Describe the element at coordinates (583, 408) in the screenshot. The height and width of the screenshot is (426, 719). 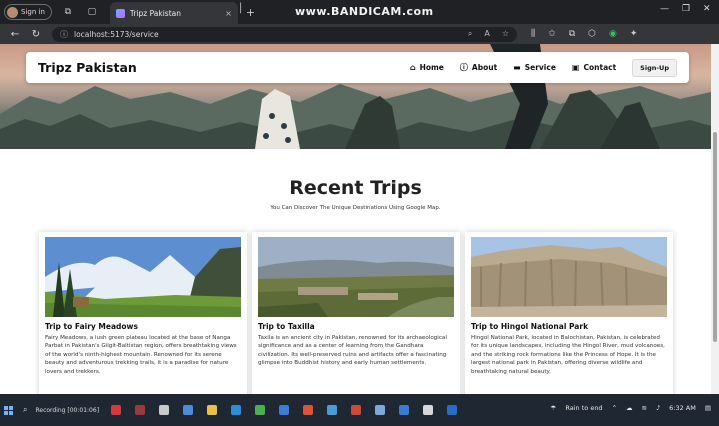
I see `weather-text: Rain to end` at that location.